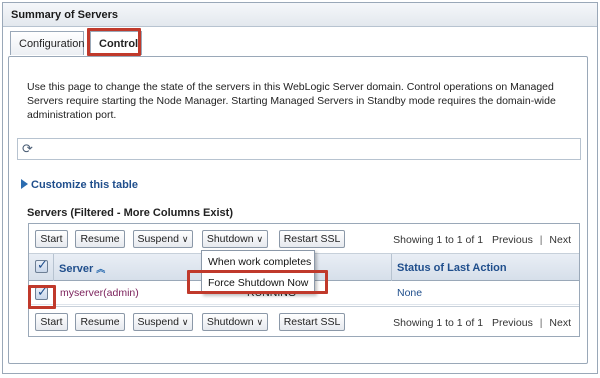 The height and width of the screenshot is (378, 600). I want to click on refresh-bar: ⟳, so click(299, 149).